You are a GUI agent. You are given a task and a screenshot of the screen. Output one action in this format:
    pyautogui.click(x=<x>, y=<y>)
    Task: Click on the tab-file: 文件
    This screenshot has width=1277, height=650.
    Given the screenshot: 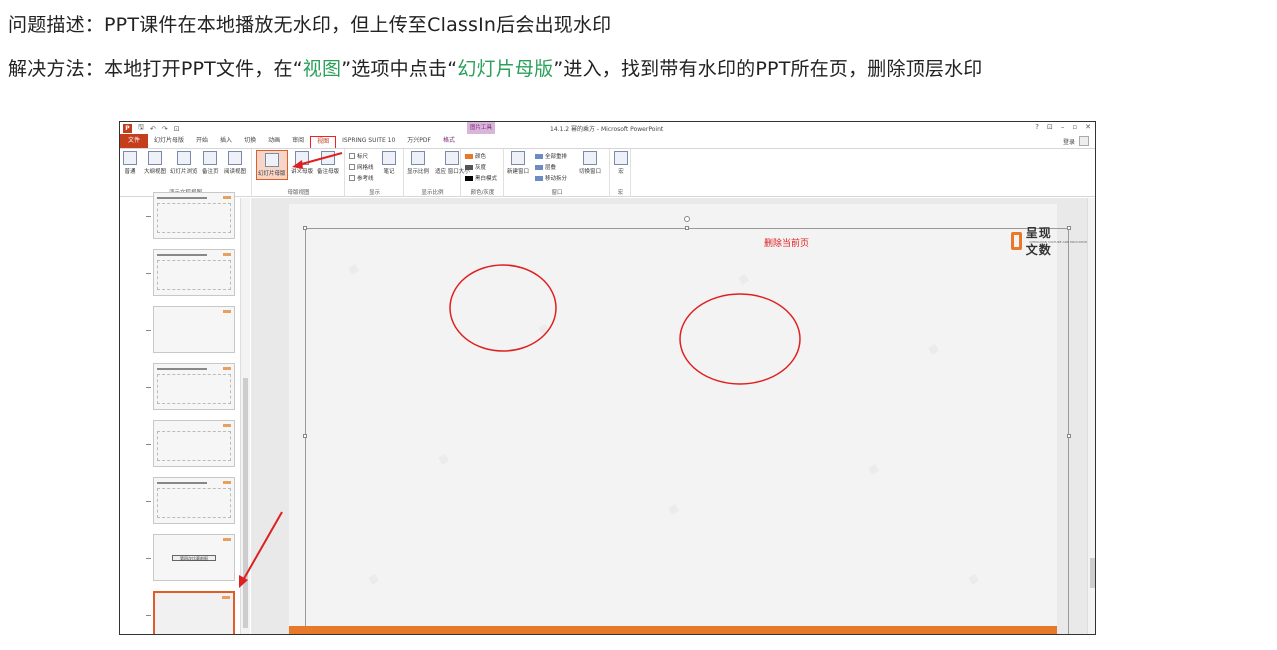 What is the action you would take?
    pyautogui.click(x=134, y=141)
    